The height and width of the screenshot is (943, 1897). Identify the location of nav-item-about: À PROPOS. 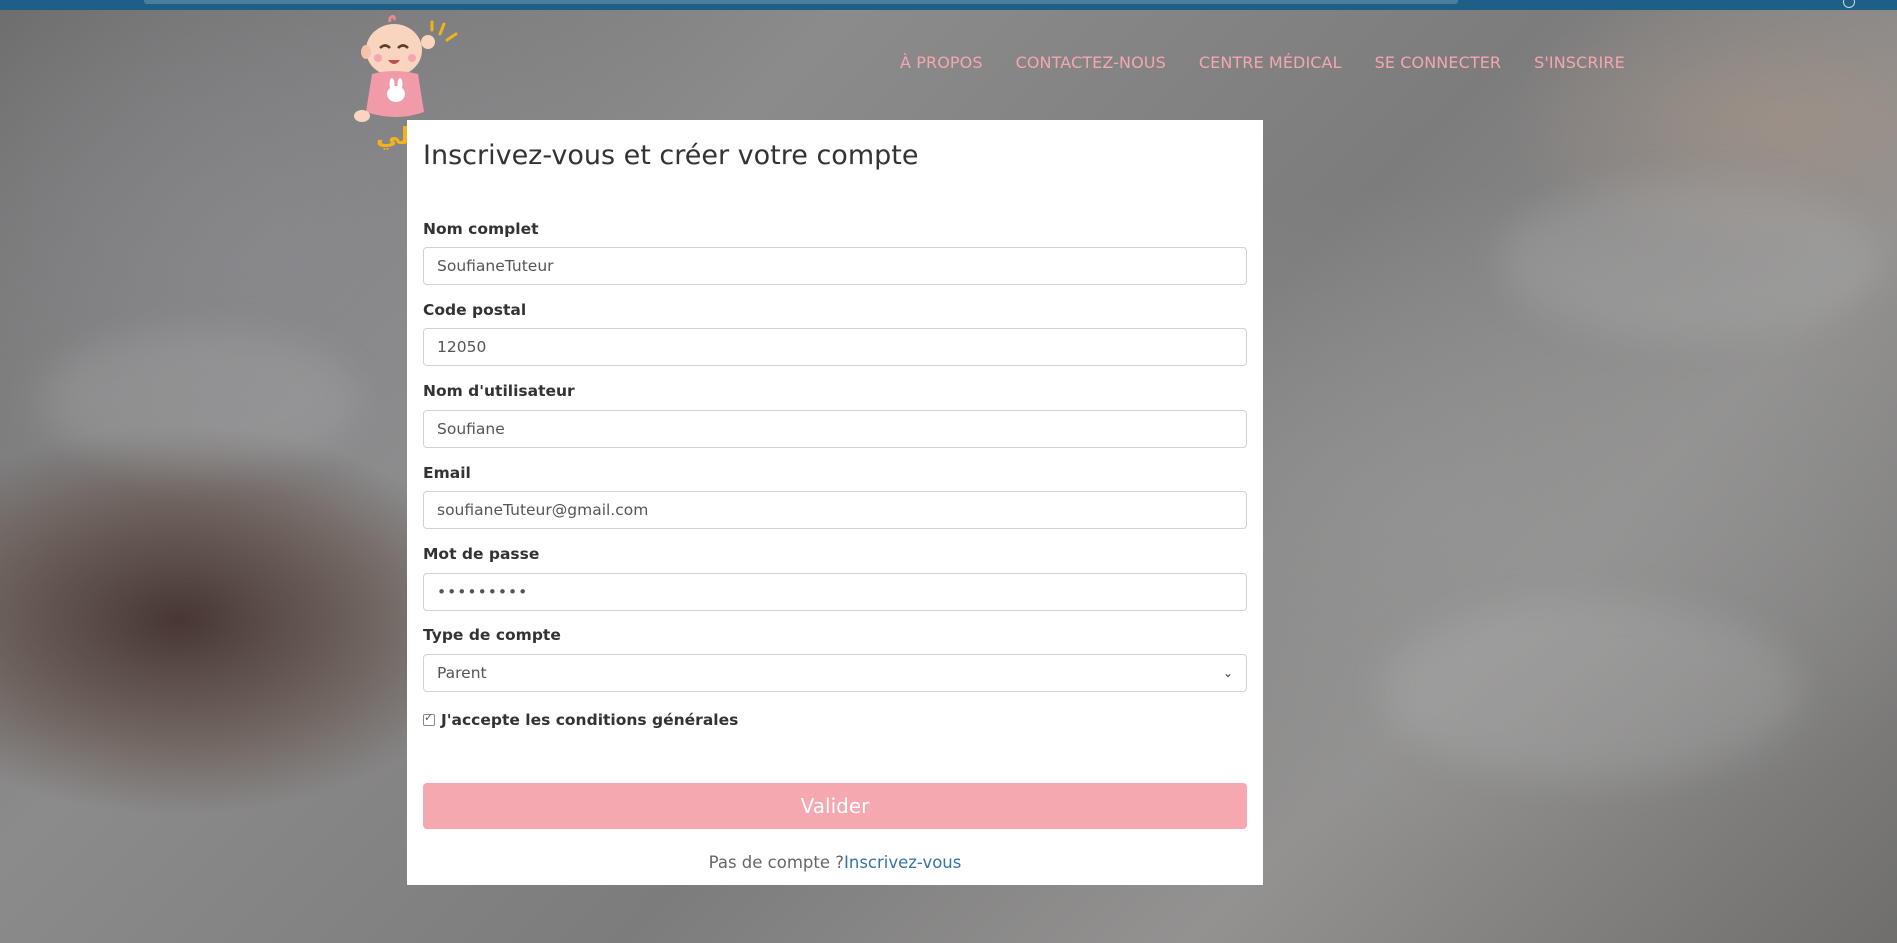
(941, 62).